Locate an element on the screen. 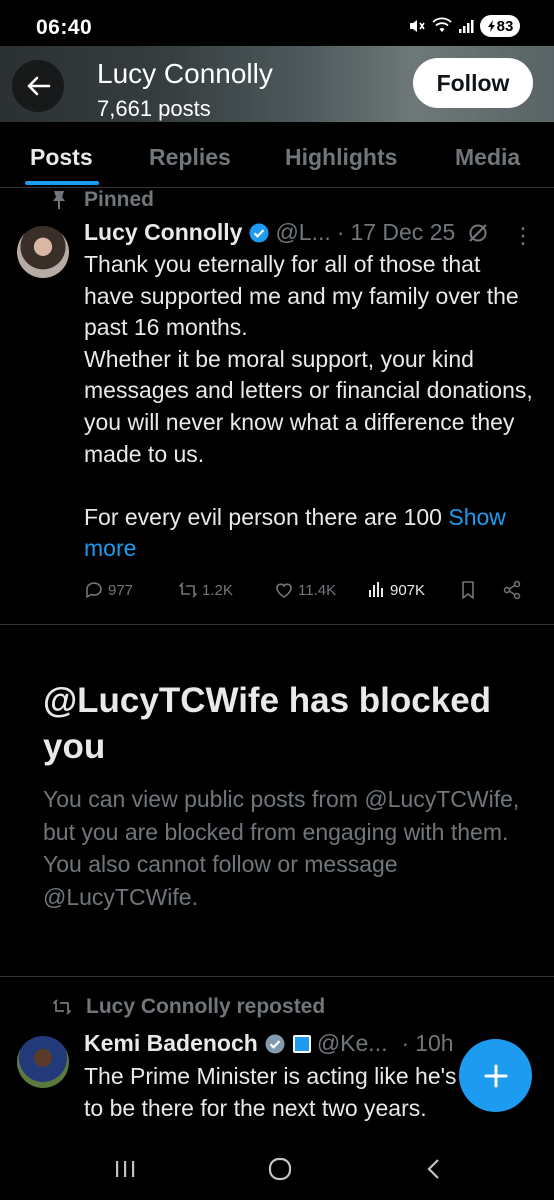 The image size is (554, 1200). follow-button: Follow is located at coordinates (473, 83).